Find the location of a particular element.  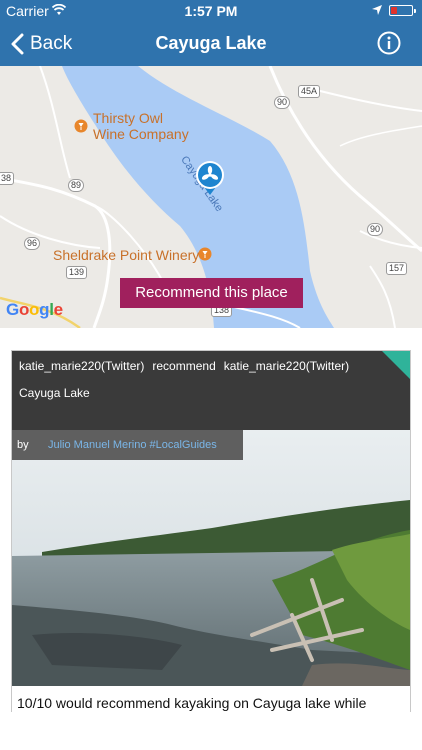

road-shield: 139 is located at coordinates (77, 272).